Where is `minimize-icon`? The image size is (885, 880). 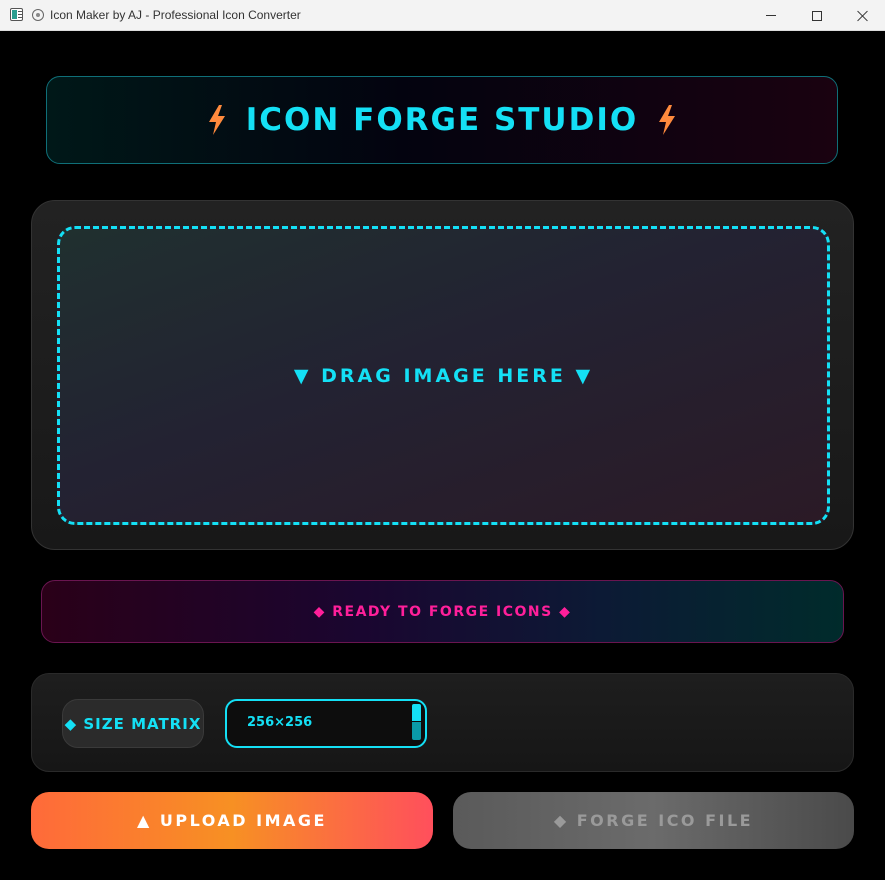 minimize-icon is located at coordinates (771, 15).